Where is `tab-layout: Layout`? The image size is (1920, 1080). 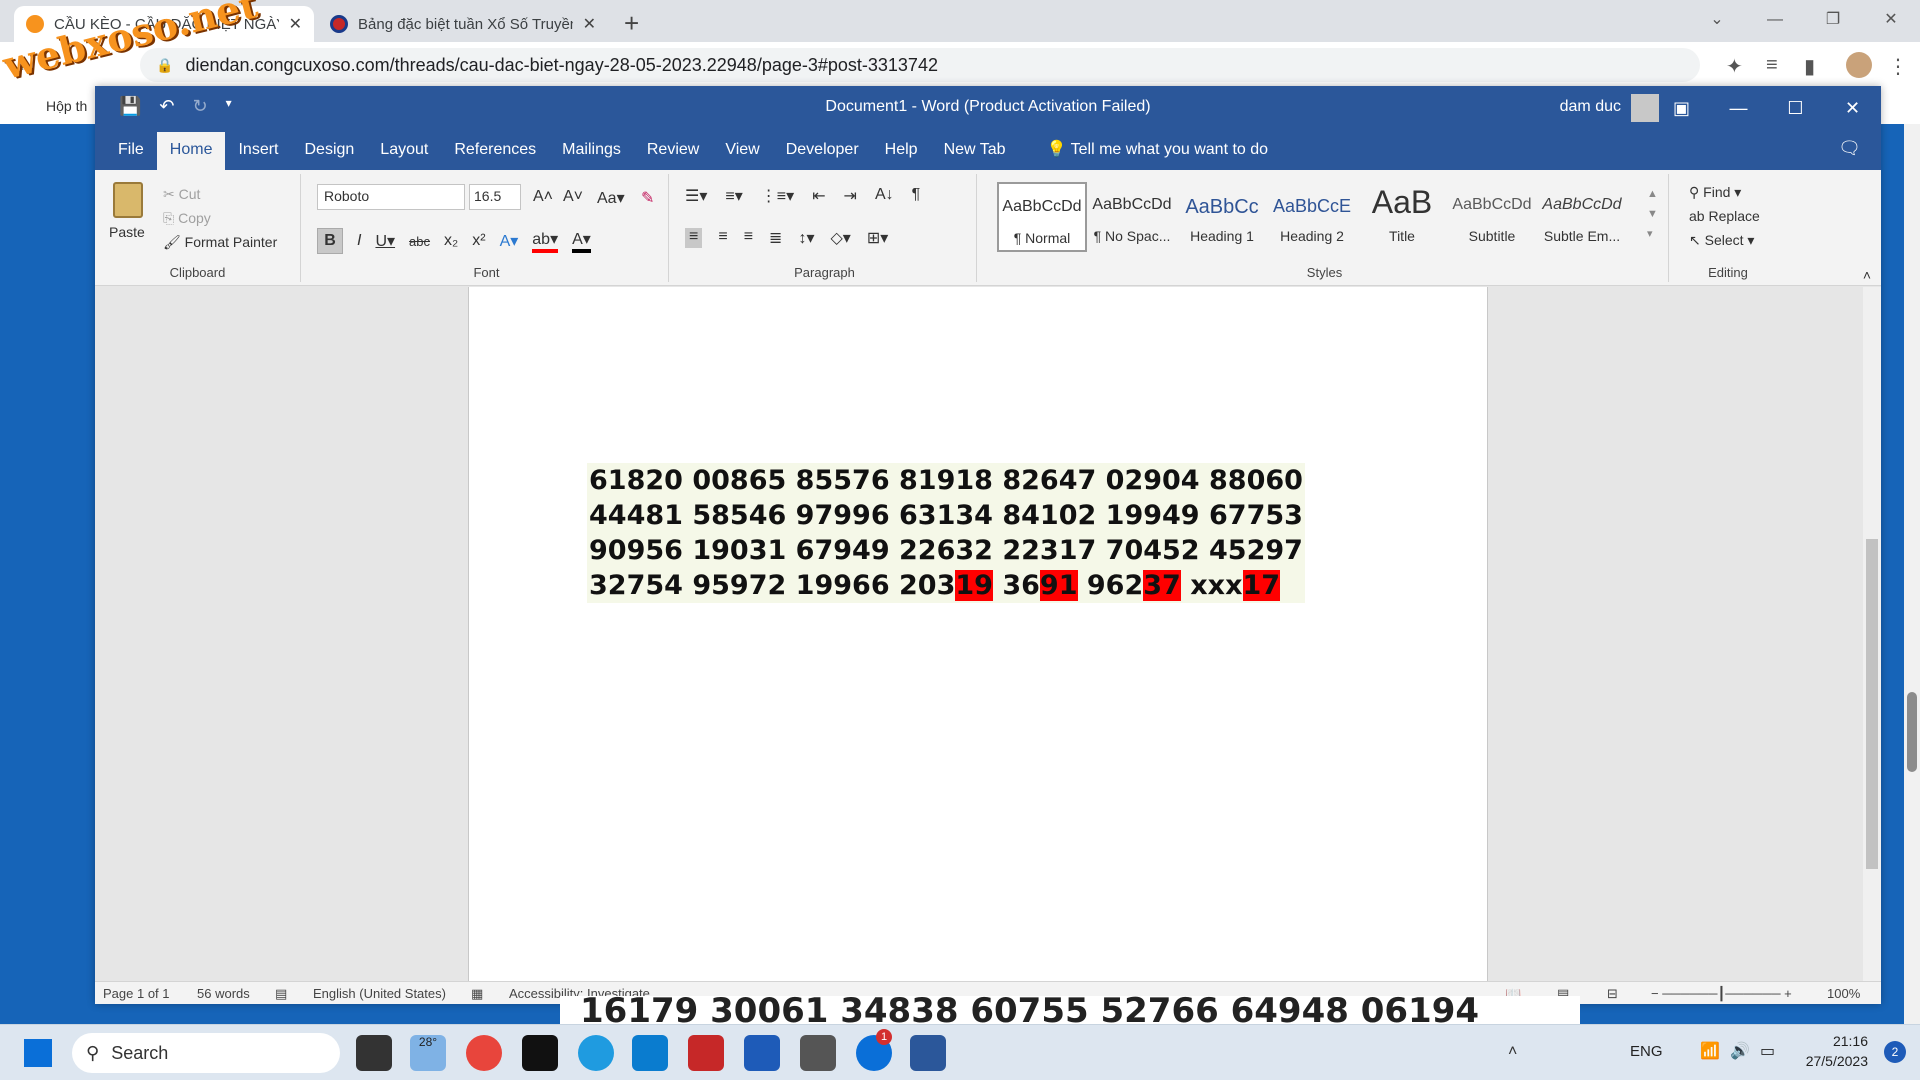
tab-layout: Layout is located at coordinates (404, 151).